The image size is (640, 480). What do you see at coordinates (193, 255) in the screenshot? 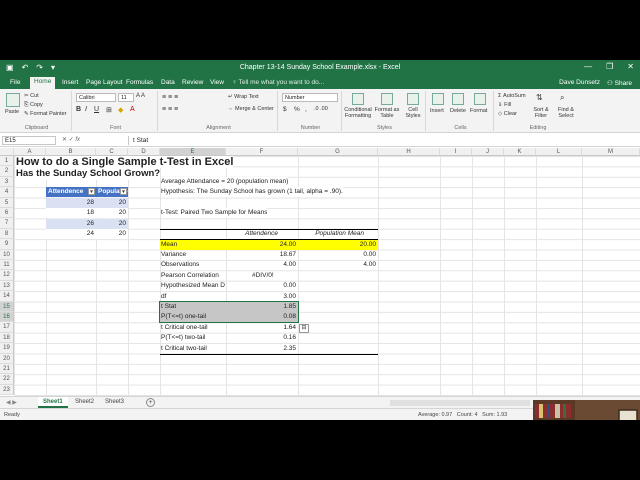
I see `stat-label: Variance` at bounding box center [193, 255].